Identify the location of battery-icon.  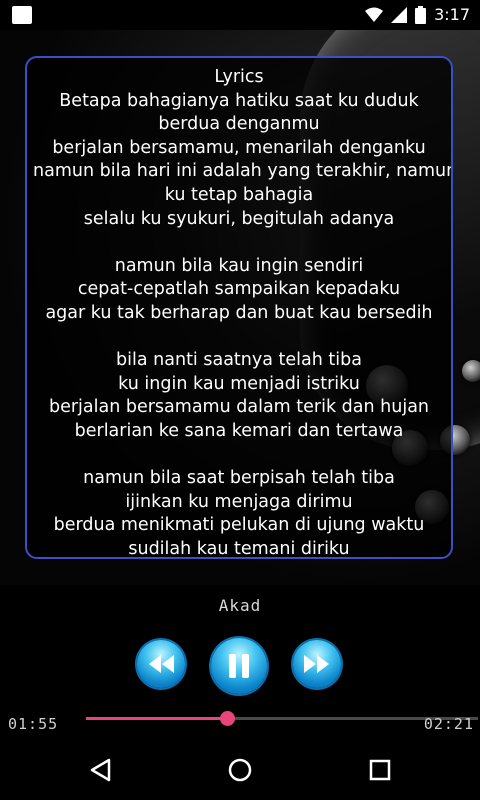
(421, 14).